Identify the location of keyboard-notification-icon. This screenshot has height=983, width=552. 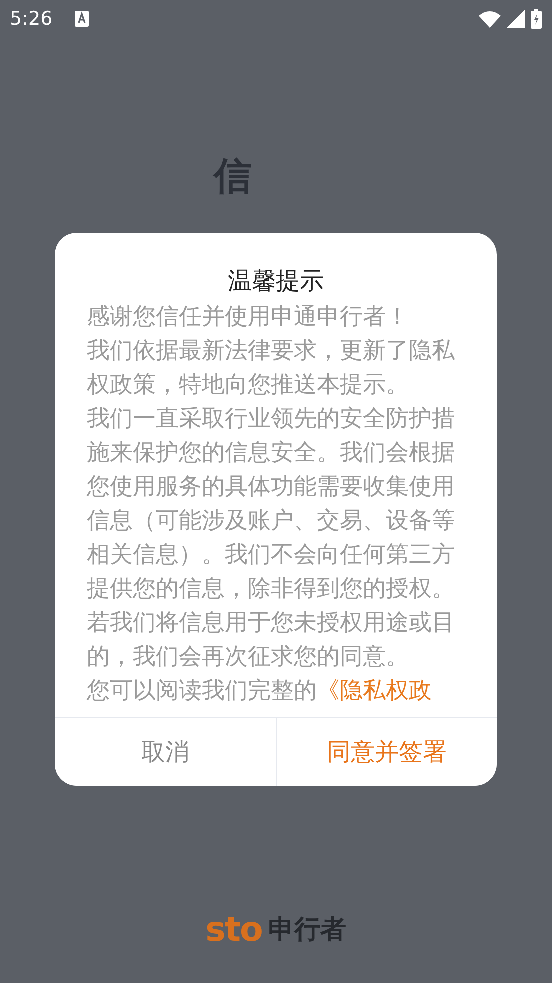
(81, 19).